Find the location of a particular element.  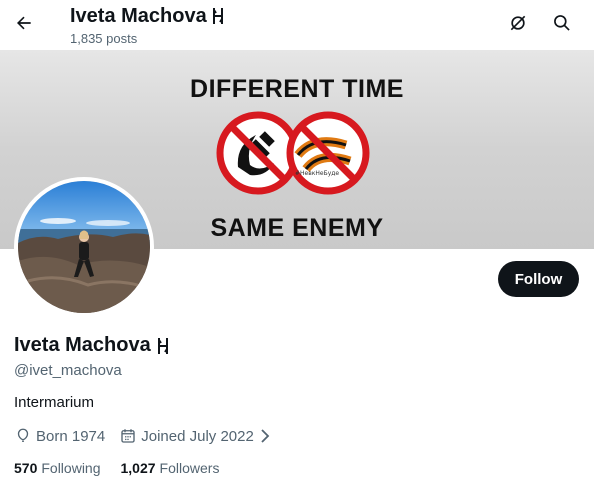

avatar-photo is located at coordinates (84, 247).